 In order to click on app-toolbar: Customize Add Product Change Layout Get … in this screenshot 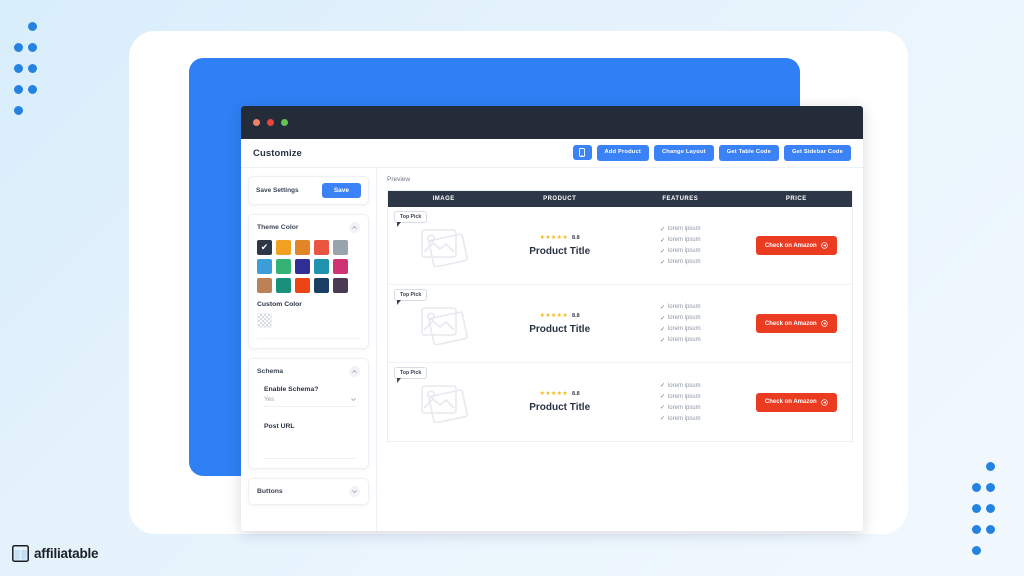, I will do `click(552, 153)`.